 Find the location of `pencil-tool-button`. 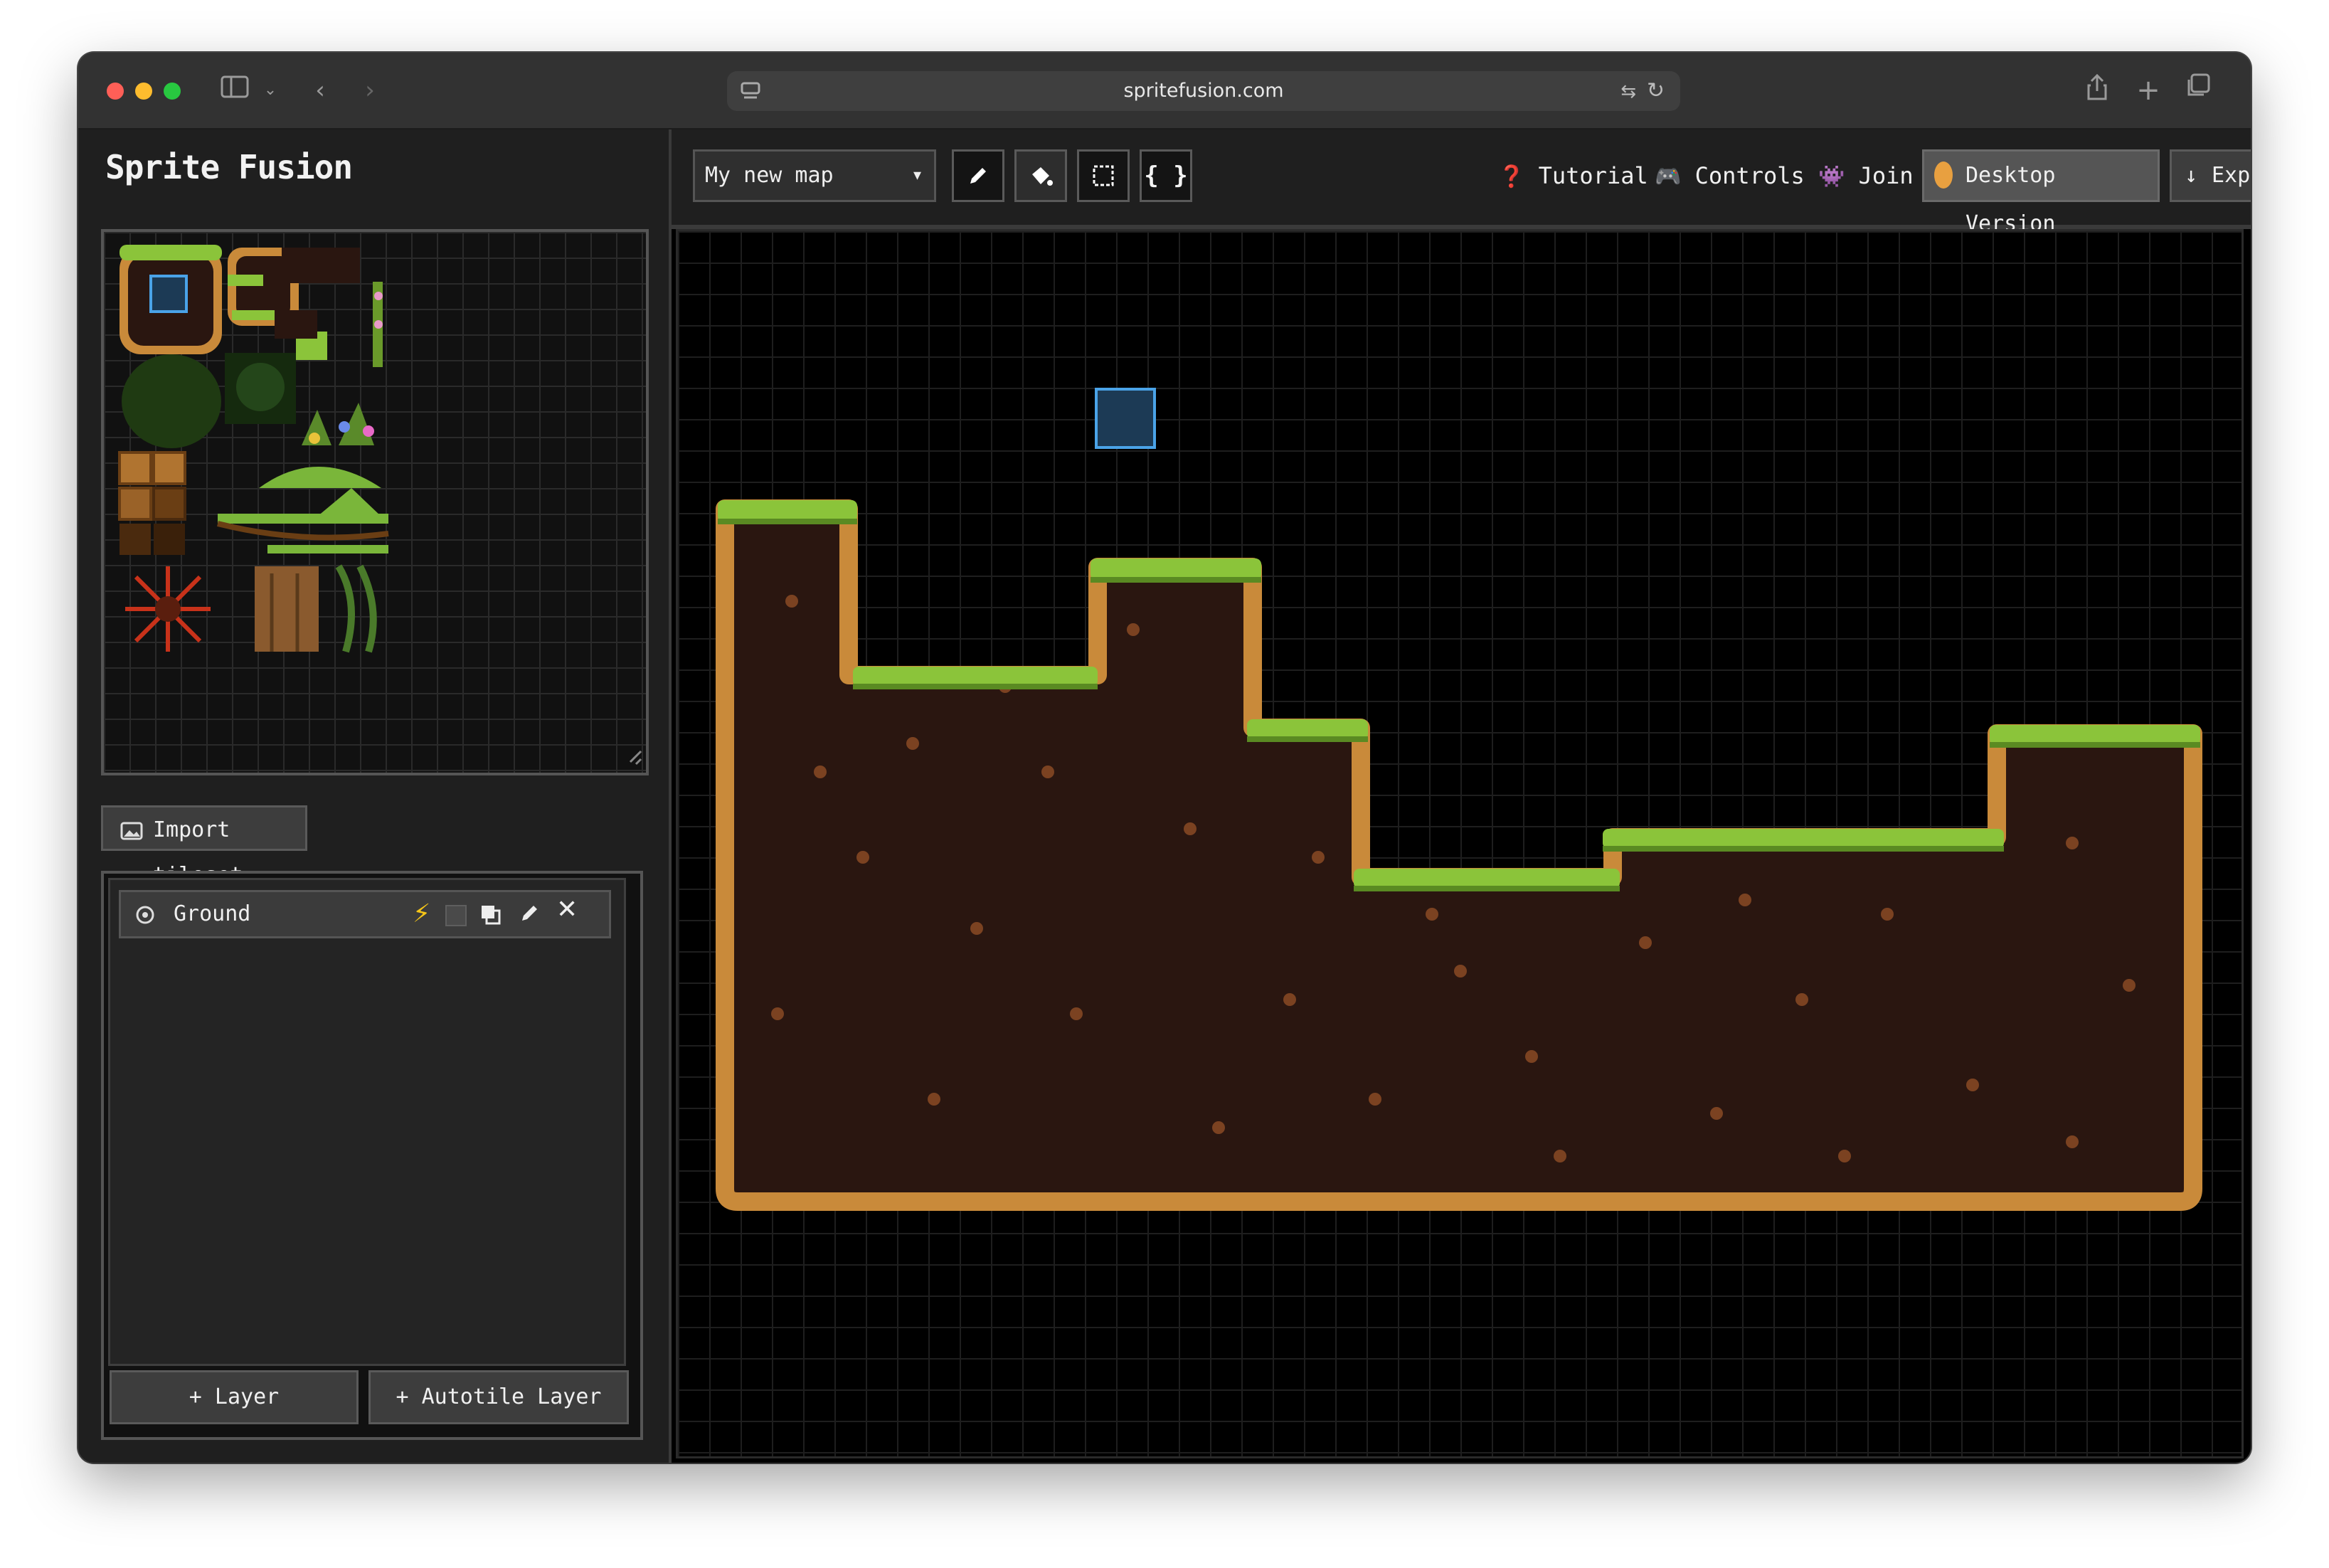

pencil-tool-button is located at coordinates (978, 175).